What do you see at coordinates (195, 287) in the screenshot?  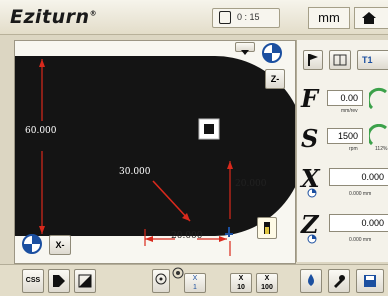 I see `step-1-value: 1` at bounding box center [195, 287].